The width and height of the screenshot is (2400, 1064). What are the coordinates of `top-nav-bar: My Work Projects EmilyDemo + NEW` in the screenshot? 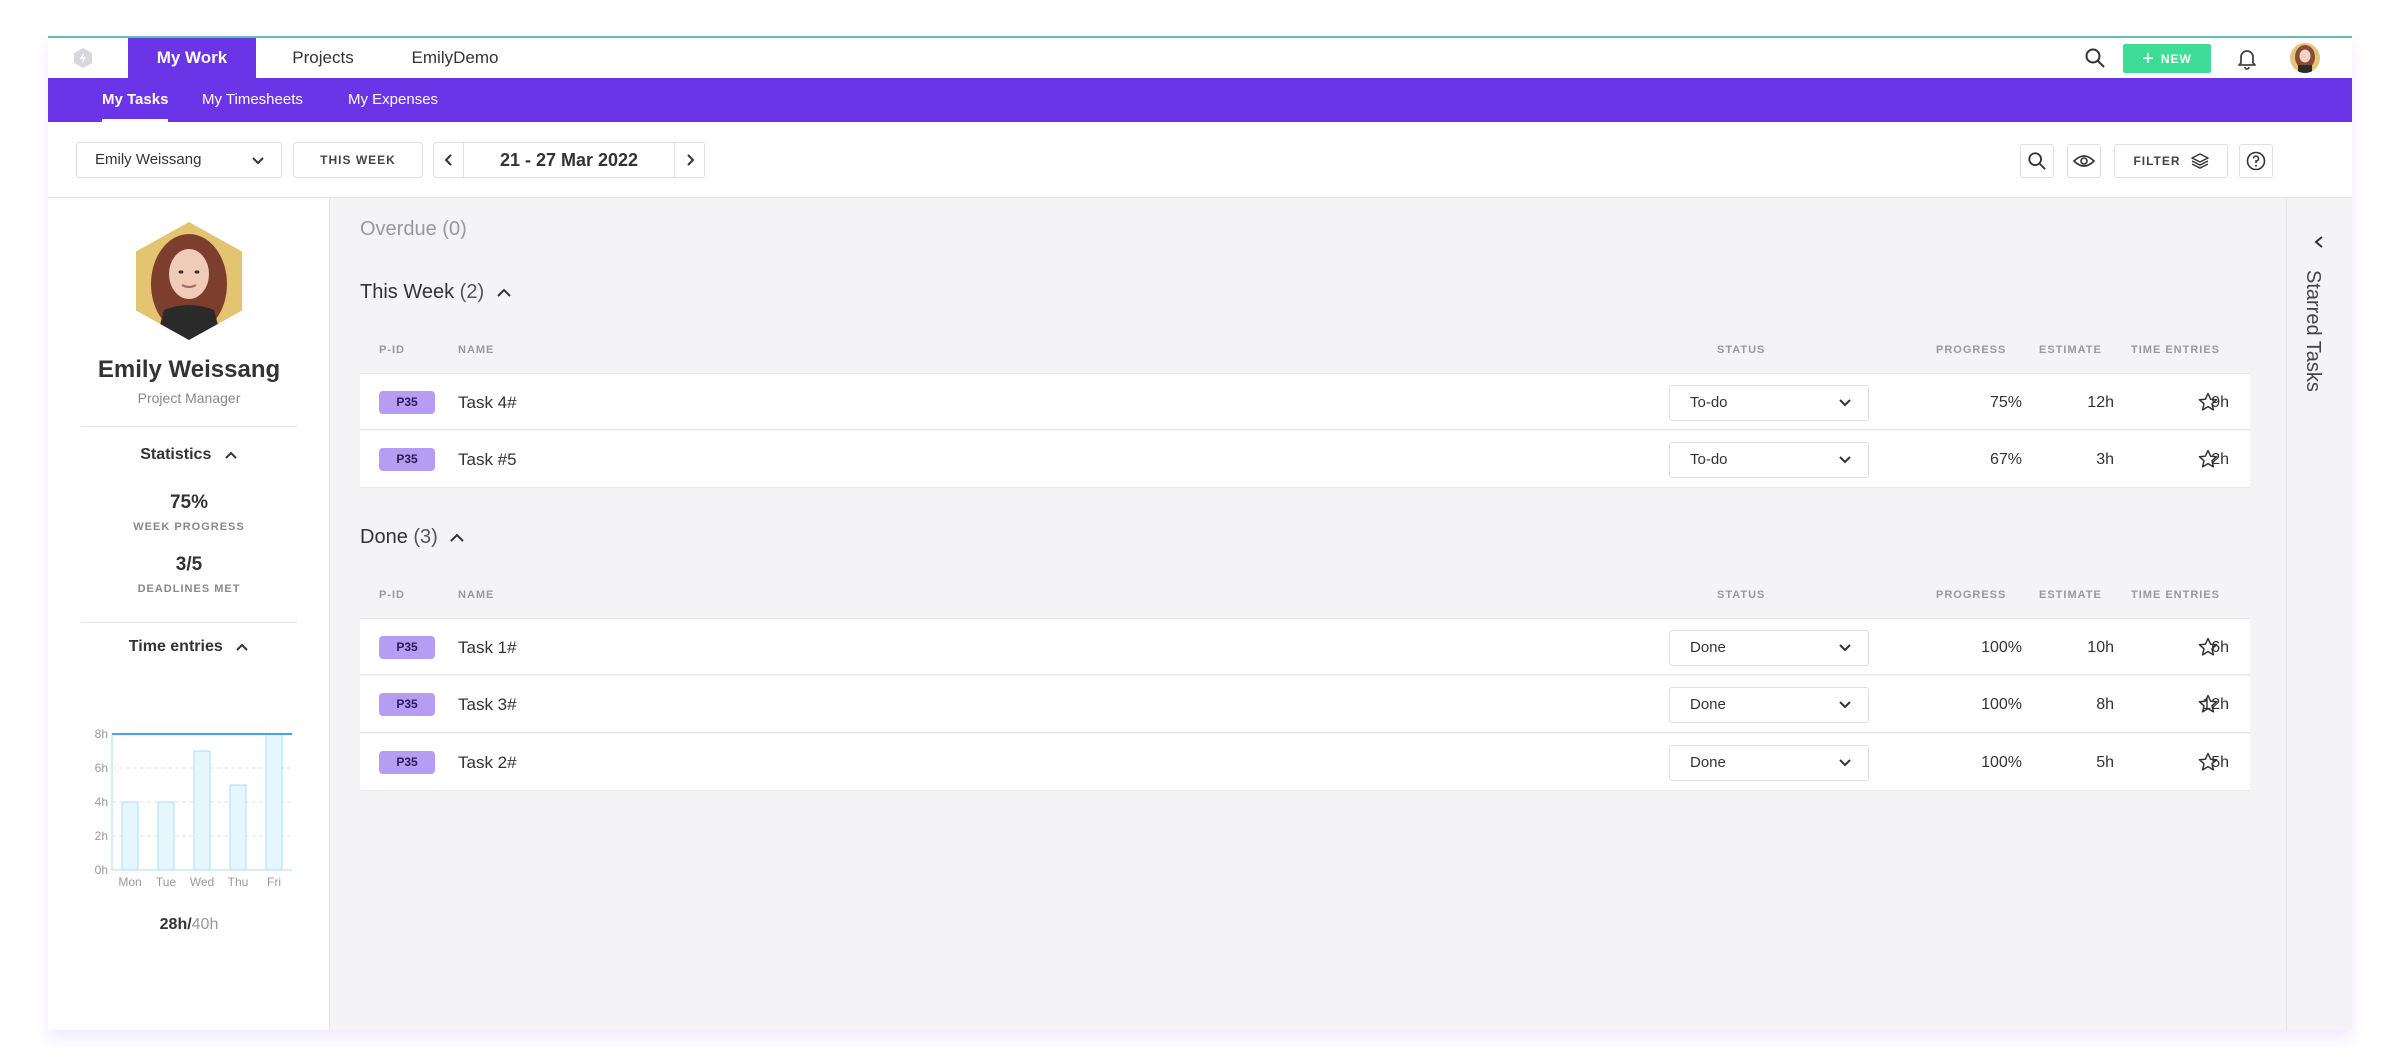 It's located at (1200, 58).